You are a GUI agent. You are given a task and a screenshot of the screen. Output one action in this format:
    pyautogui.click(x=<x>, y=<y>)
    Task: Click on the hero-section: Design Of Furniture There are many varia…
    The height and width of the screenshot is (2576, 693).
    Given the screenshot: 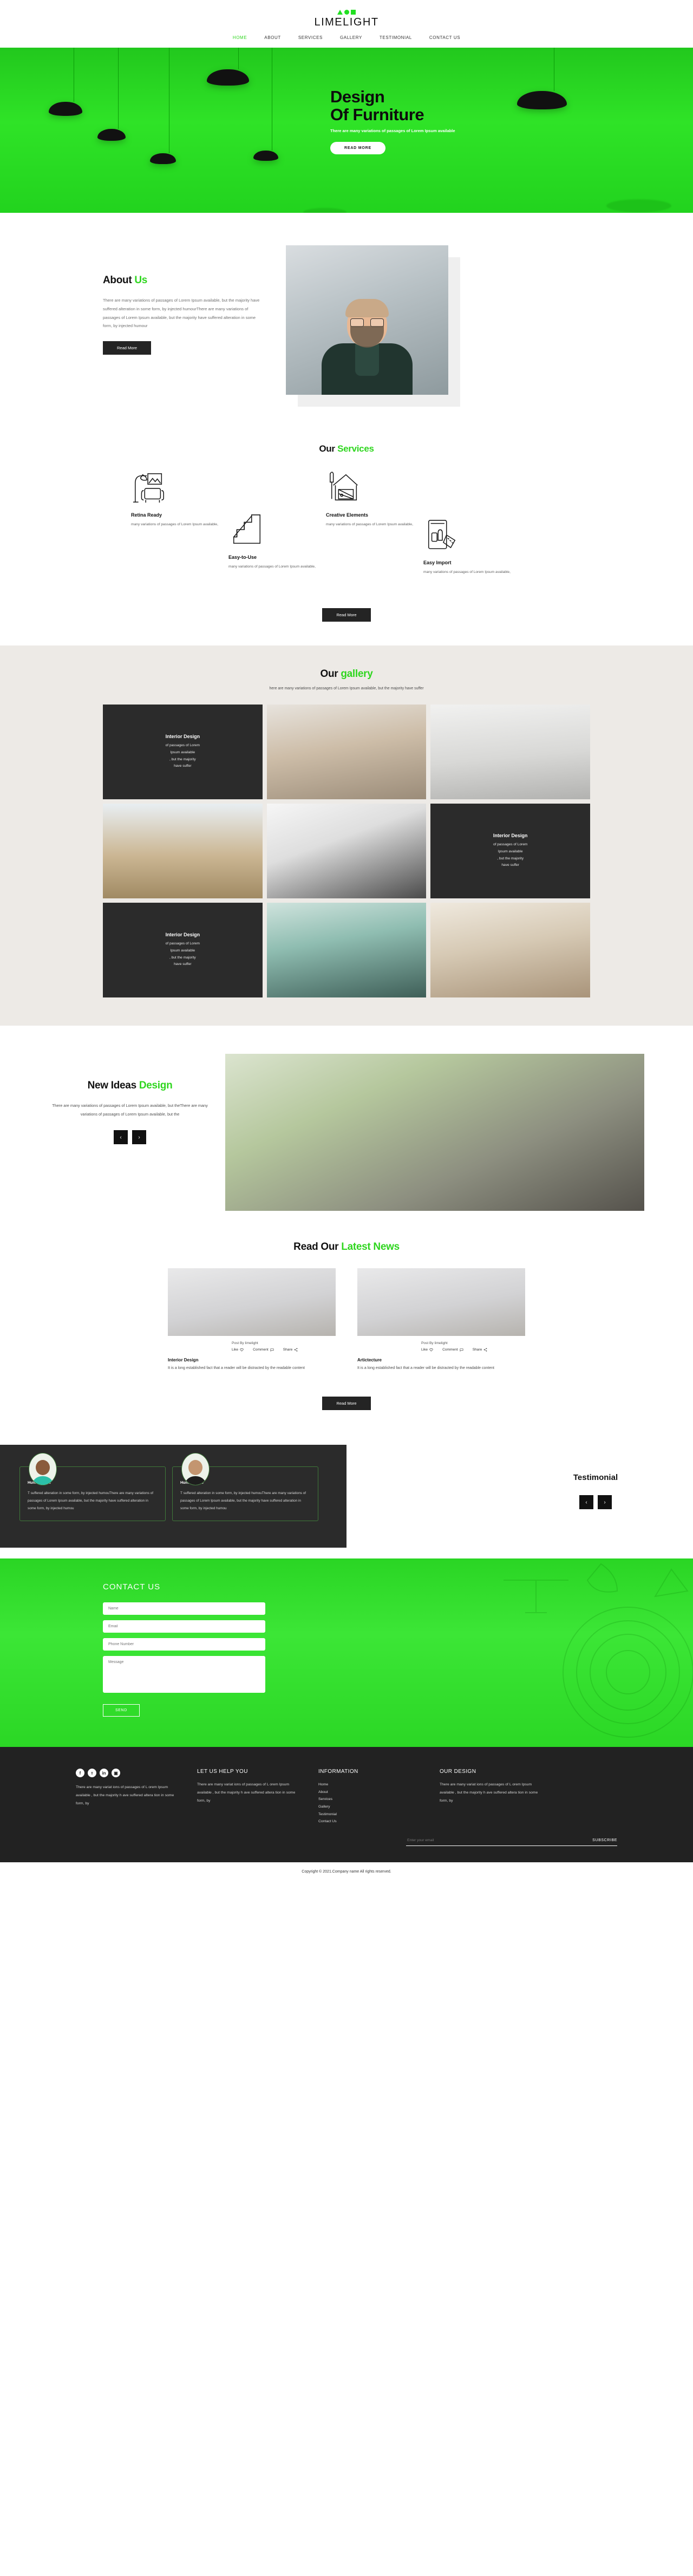 What is the action you would take?
    pyautogui.click(x=346, y=130)
    